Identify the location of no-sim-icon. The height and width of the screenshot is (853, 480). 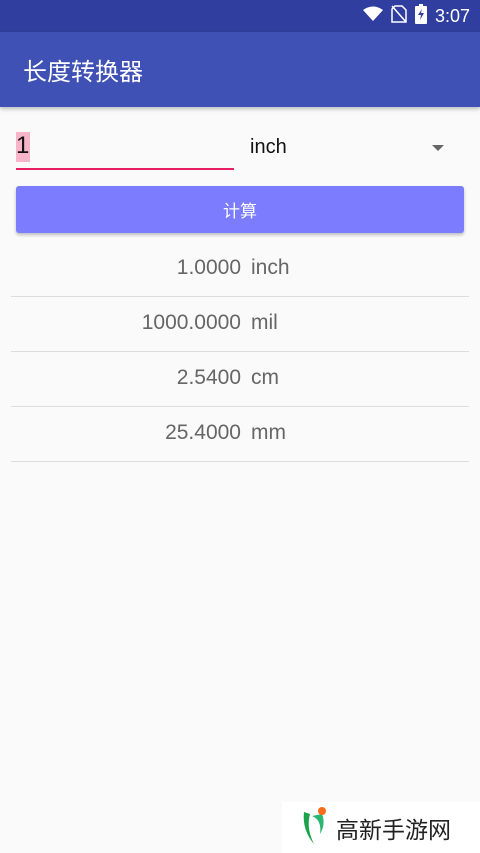
(399, 16).